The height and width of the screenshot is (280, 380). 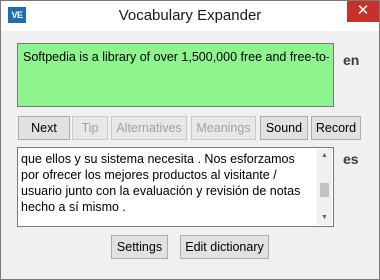 I want to click on close-button: ✕, so click(x=363, y=11).